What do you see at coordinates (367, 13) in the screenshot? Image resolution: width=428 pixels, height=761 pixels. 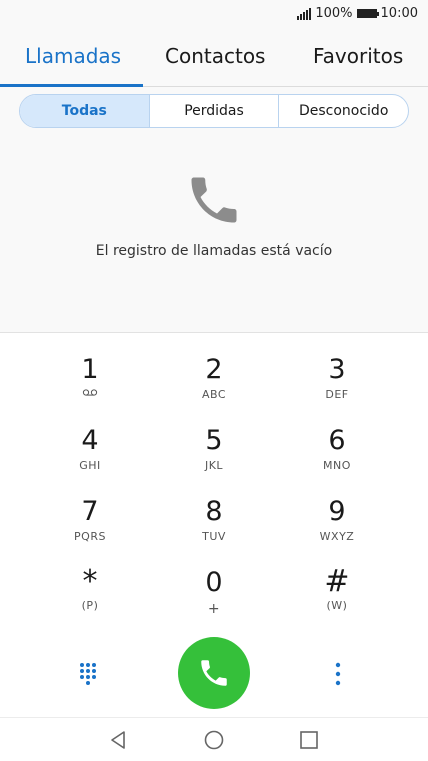 I see `battery-icon` at bounding box center [367, 13].